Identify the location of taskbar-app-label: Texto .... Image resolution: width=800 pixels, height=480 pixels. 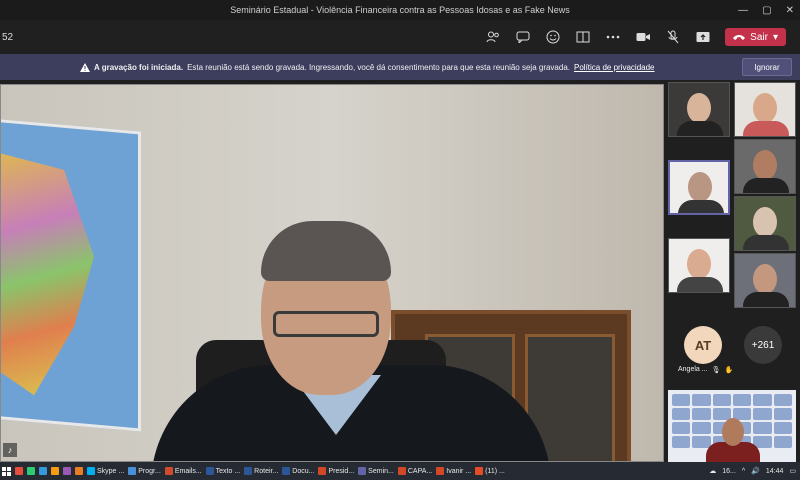
(228, 471).